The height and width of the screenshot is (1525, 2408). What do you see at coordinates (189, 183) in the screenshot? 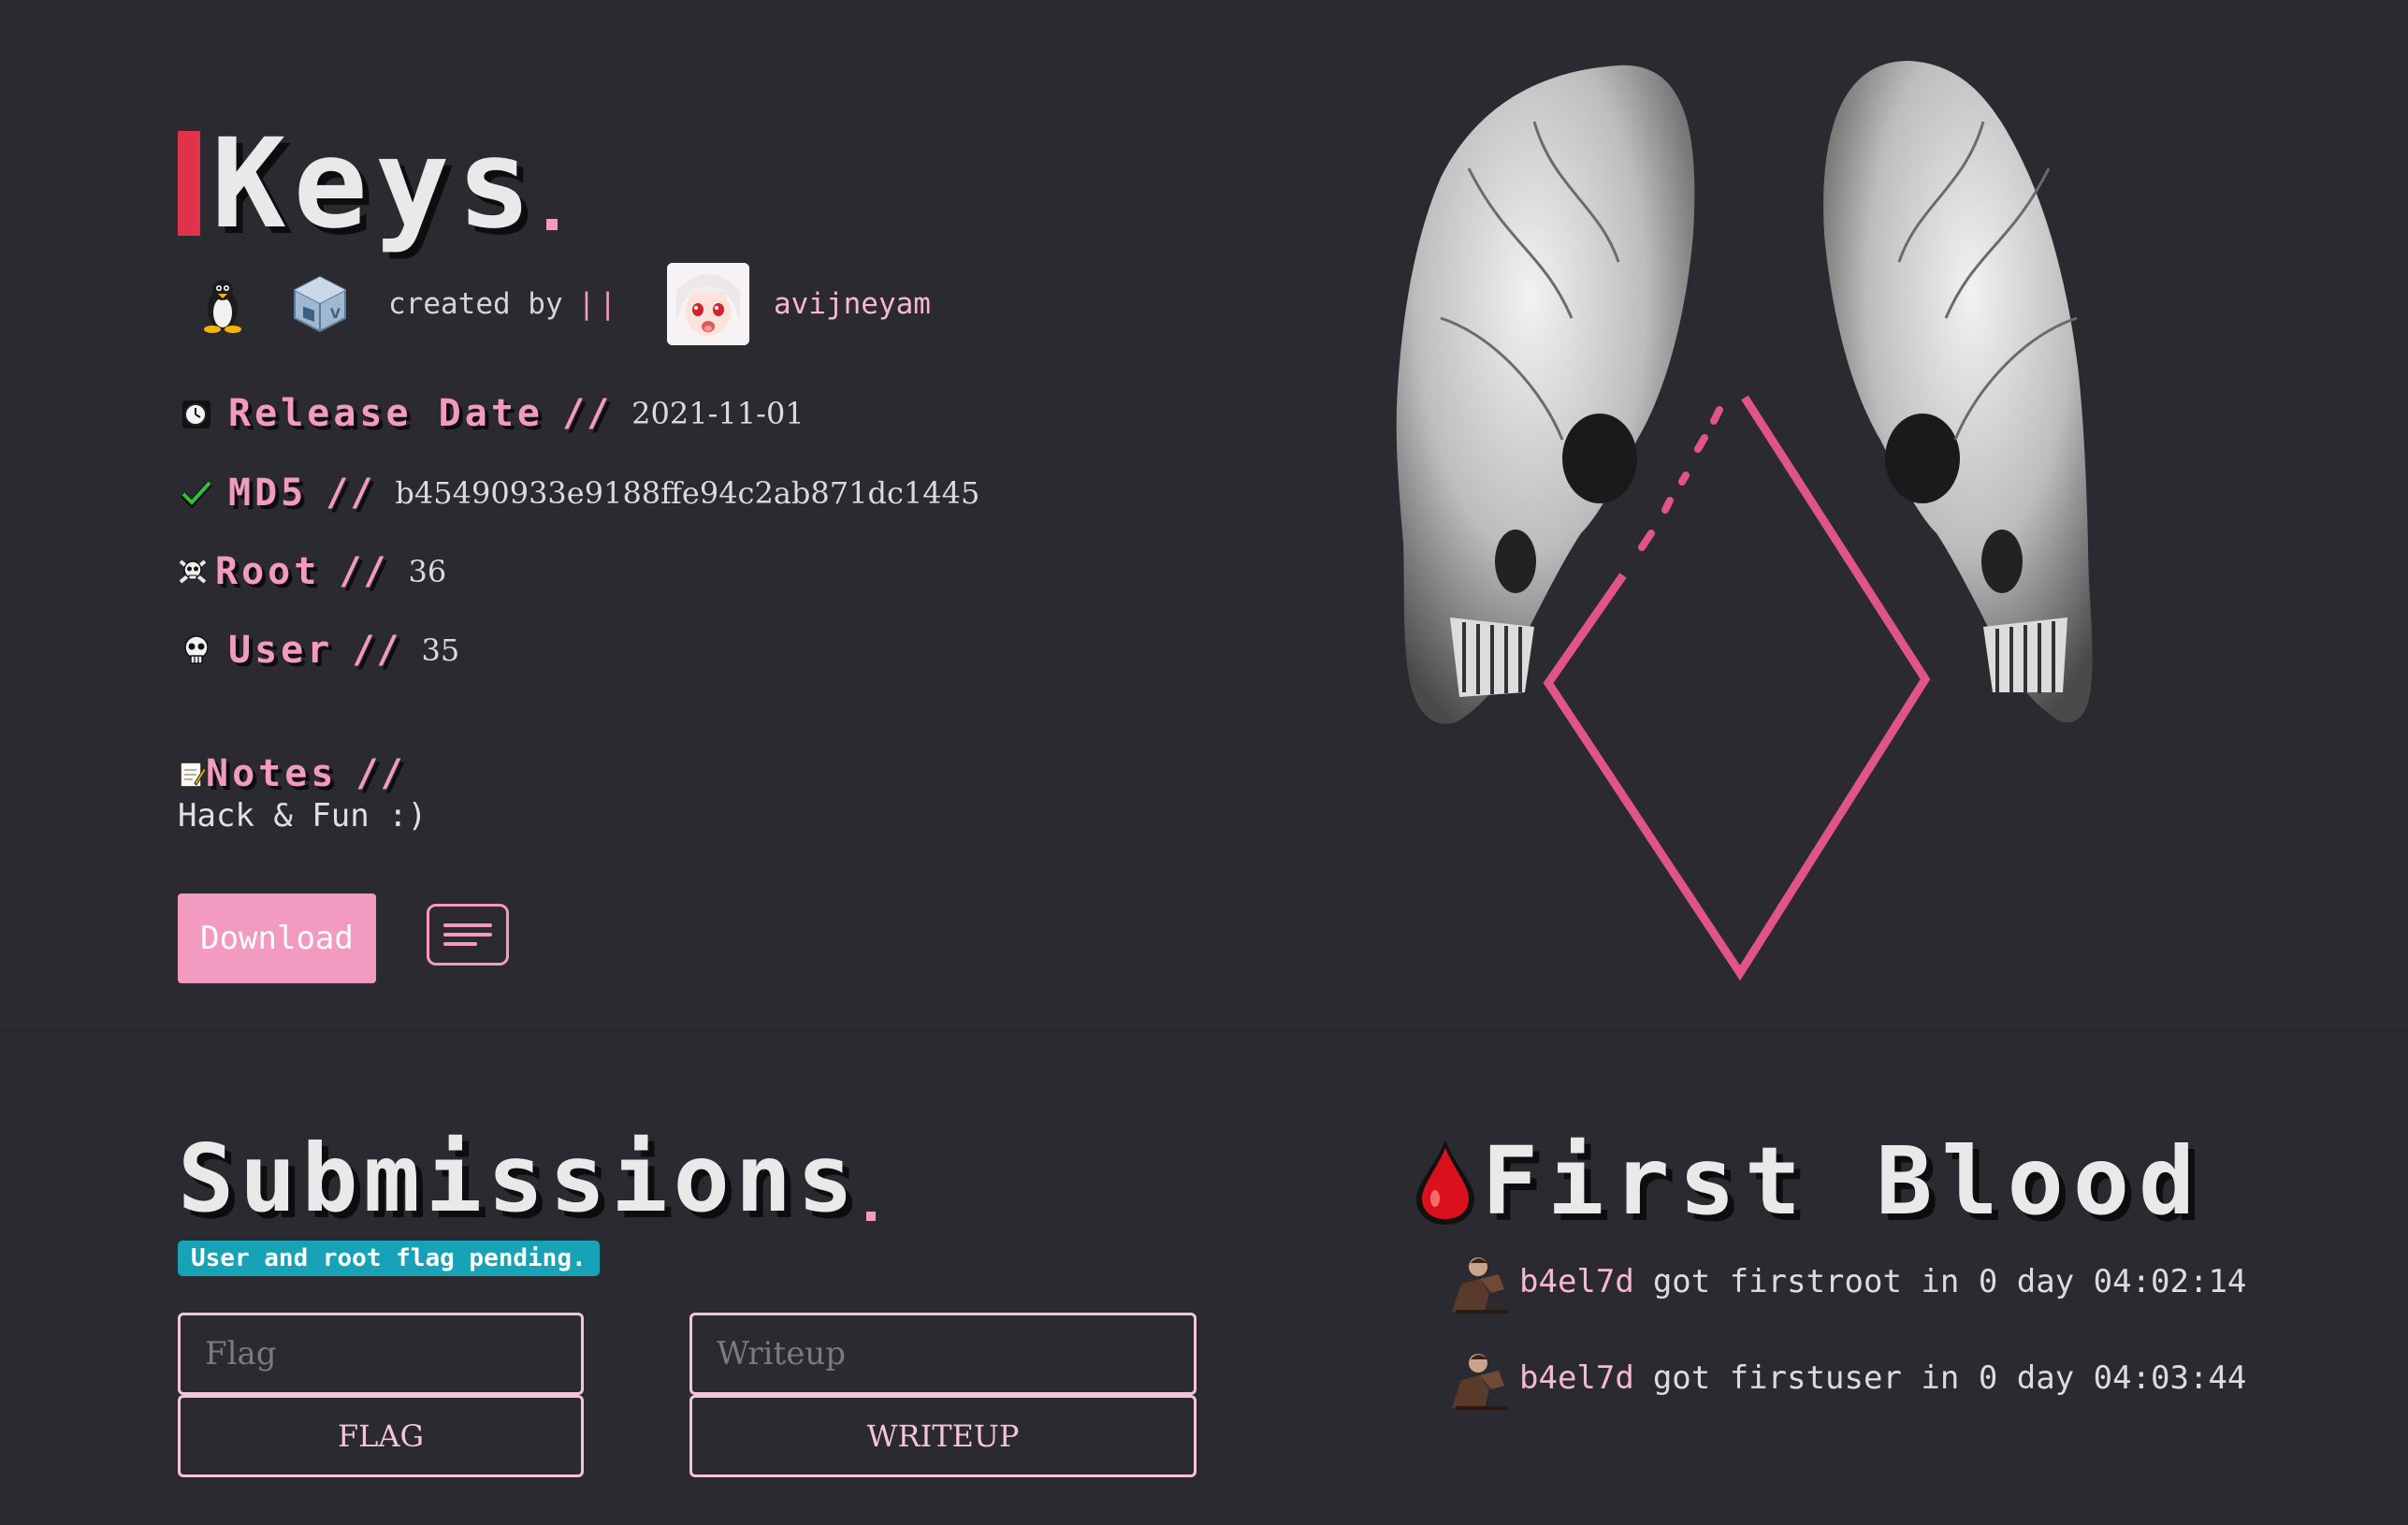
I see `title-accent-bar` at bounding box center [189, 183].